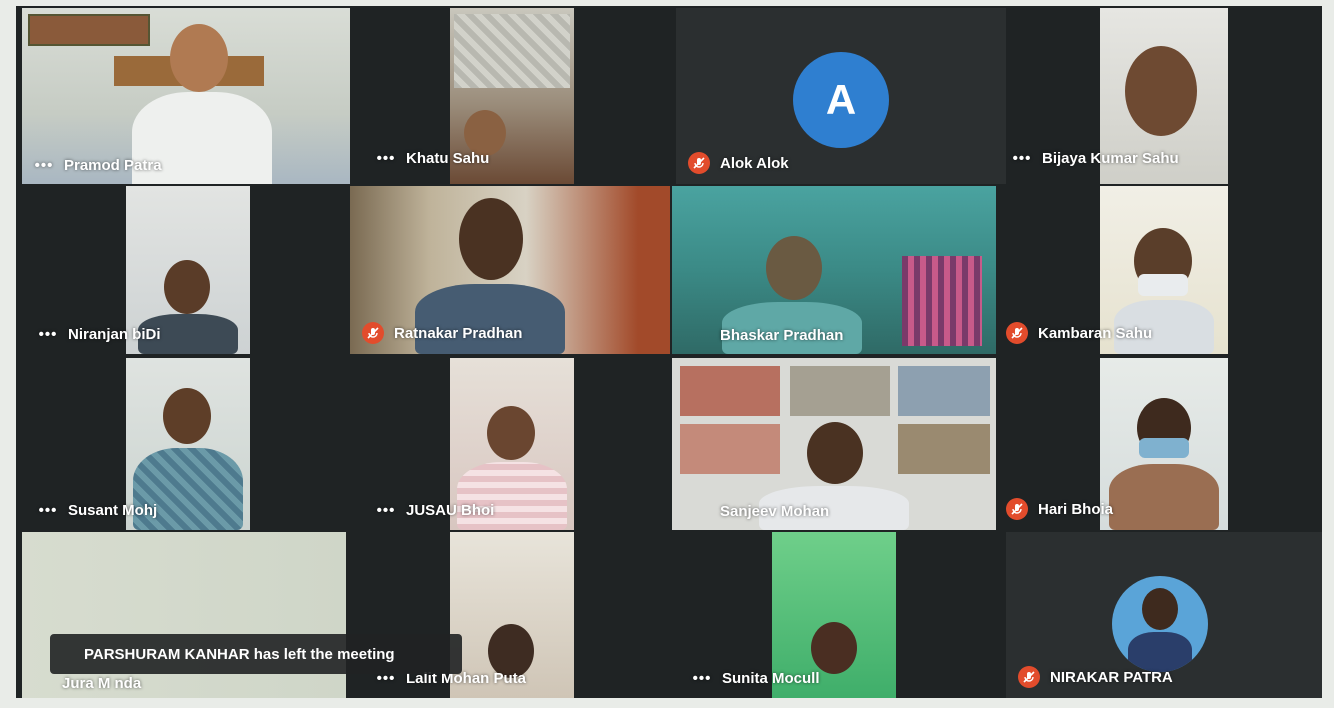 This screenshot has width=1334, height=708. I want to click on participant-name: JUSAU Bhoi, so click(450, 510).